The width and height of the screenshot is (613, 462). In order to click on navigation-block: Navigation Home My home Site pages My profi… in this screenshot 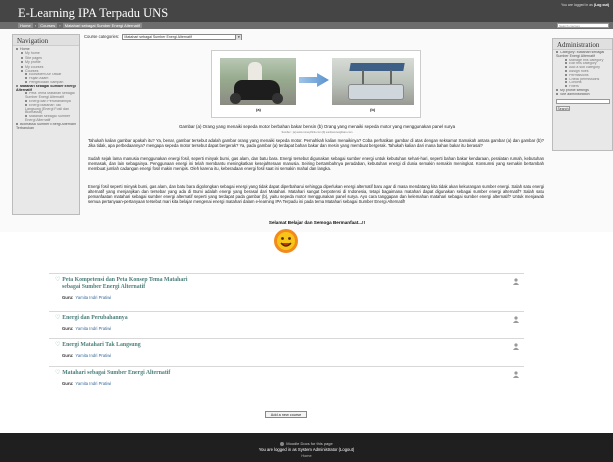, I will do `click(46, 124)`.